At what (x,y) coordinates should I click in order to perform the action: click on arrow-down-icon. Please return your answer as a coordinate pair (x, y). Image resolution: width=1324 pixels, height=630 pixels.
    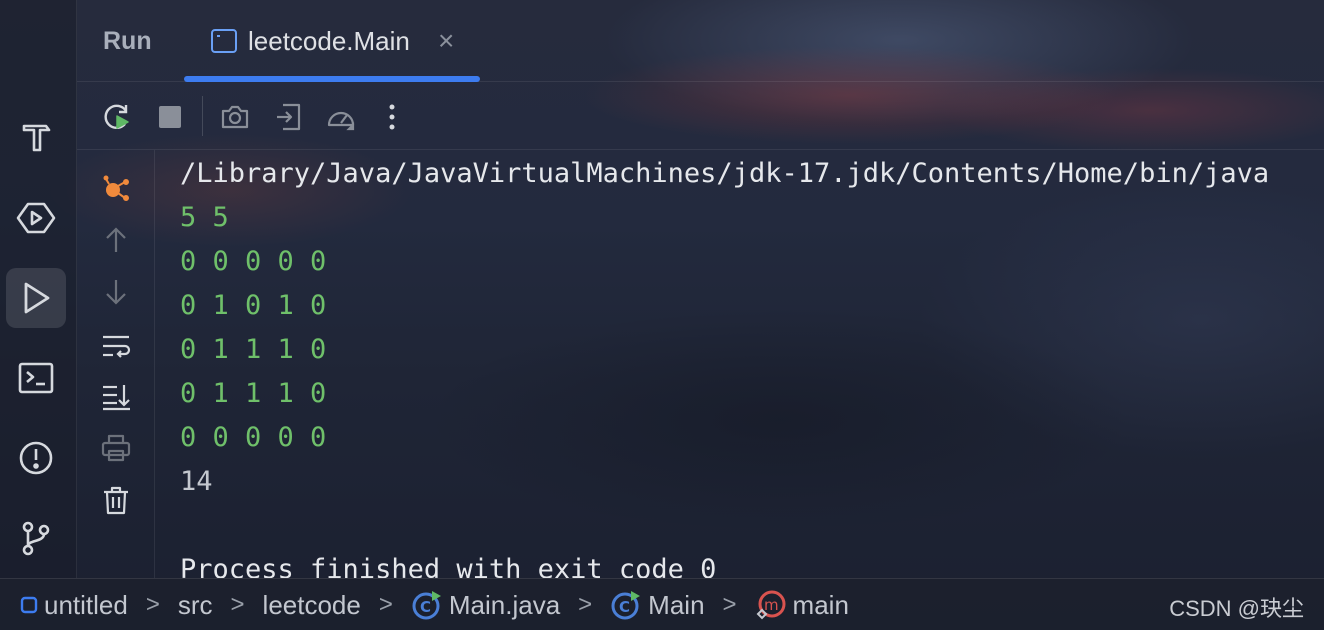
    Looking at the image, I should click on (116, 292).